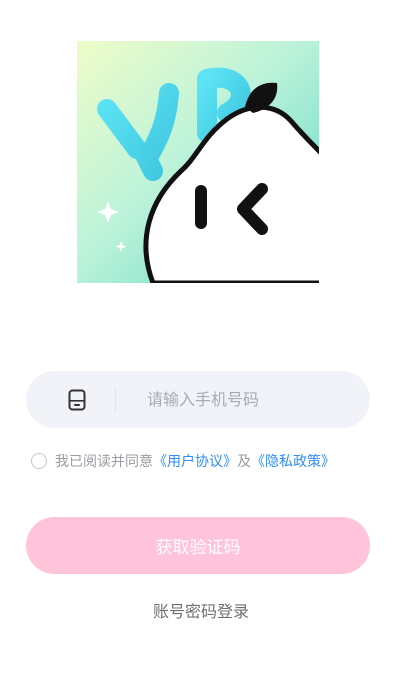  What do you see at coordinates (247, 399) in the screenshot?
I see `phone-number-input` at bounding box center [247, 399].